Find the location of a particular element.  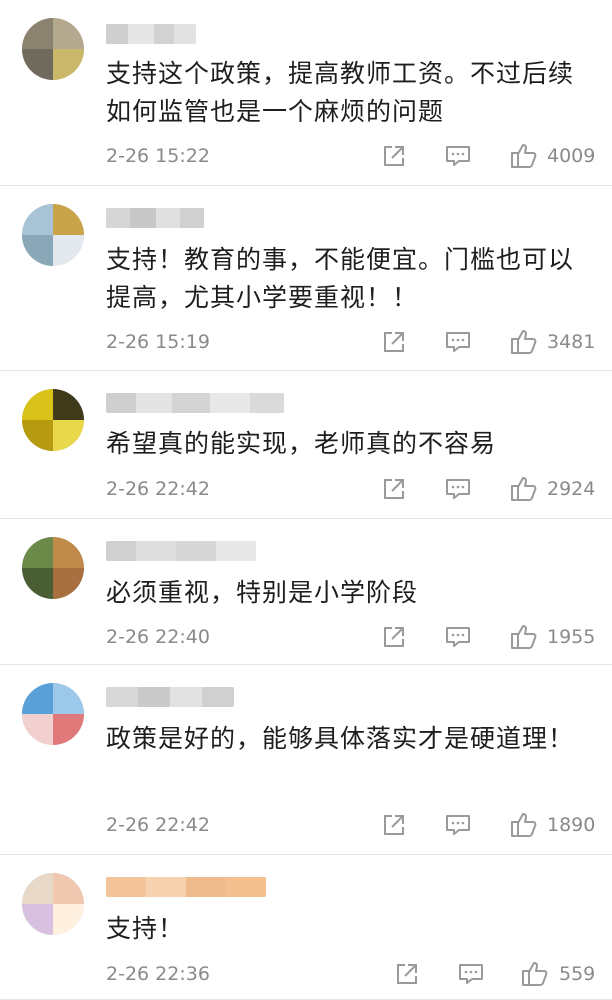

comment-item: 希望真的能实现，老师真的不容易 2-26 22:42 2924 is located at coordinates (306, 445).